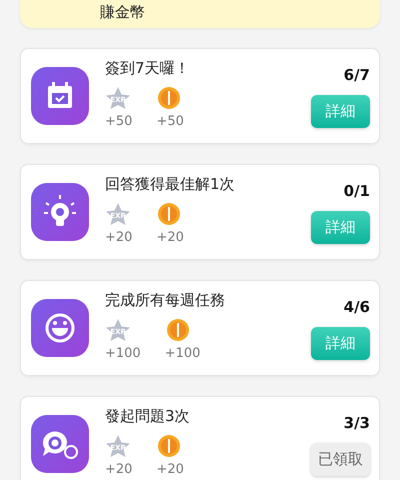  I want to click on task-title: 發起問題3次, so click(148, 416).